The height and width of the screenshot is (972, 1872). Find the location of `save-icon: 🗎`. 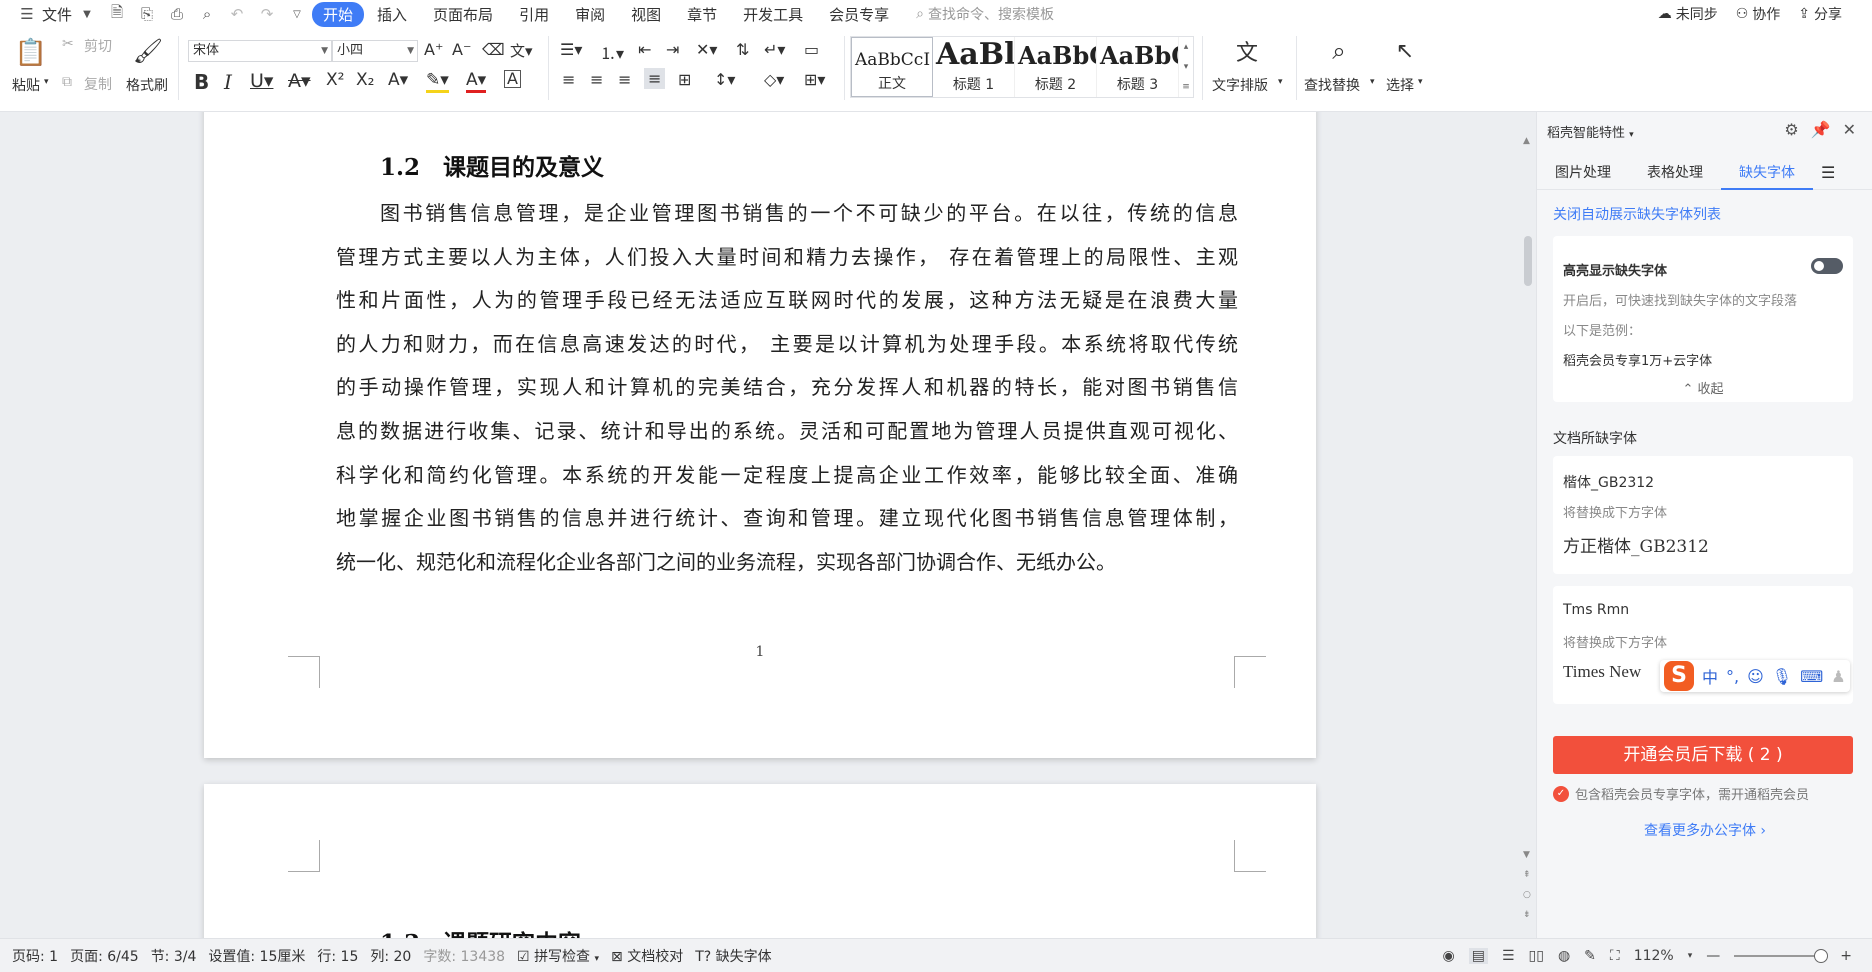

save-icon: 🗎 is located at coordinates (117, 14).